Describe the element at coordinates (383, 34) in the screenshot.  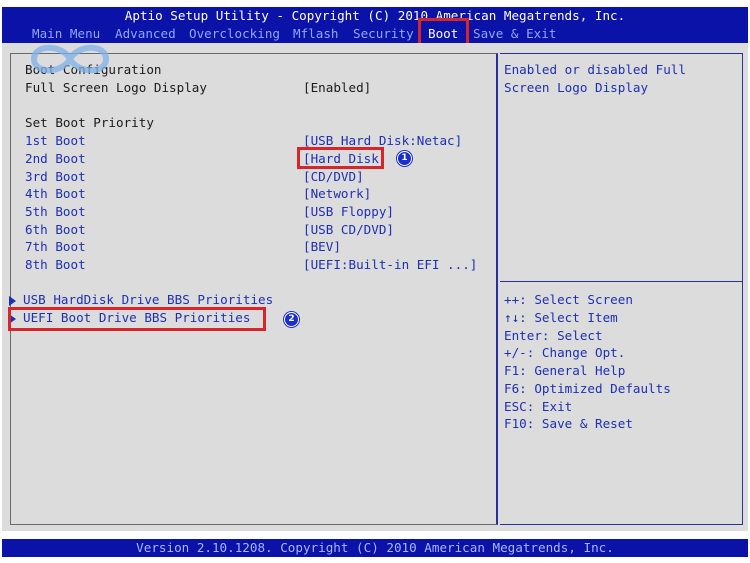
I see `tab-security: Security` at that location.